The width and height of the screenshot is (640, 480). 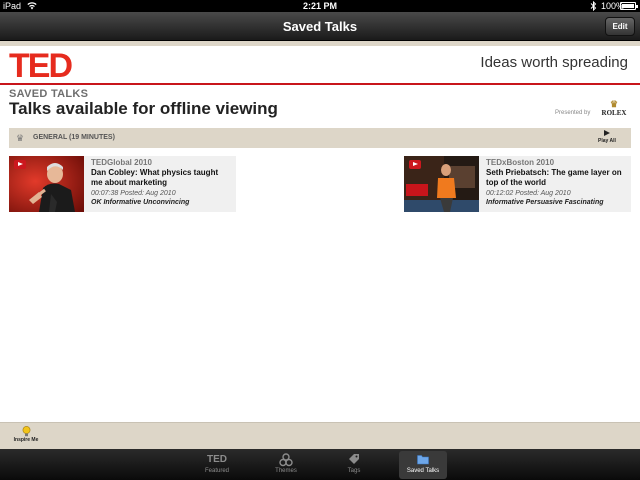 I want to click on themes-icon, so click(x=286, y=459).